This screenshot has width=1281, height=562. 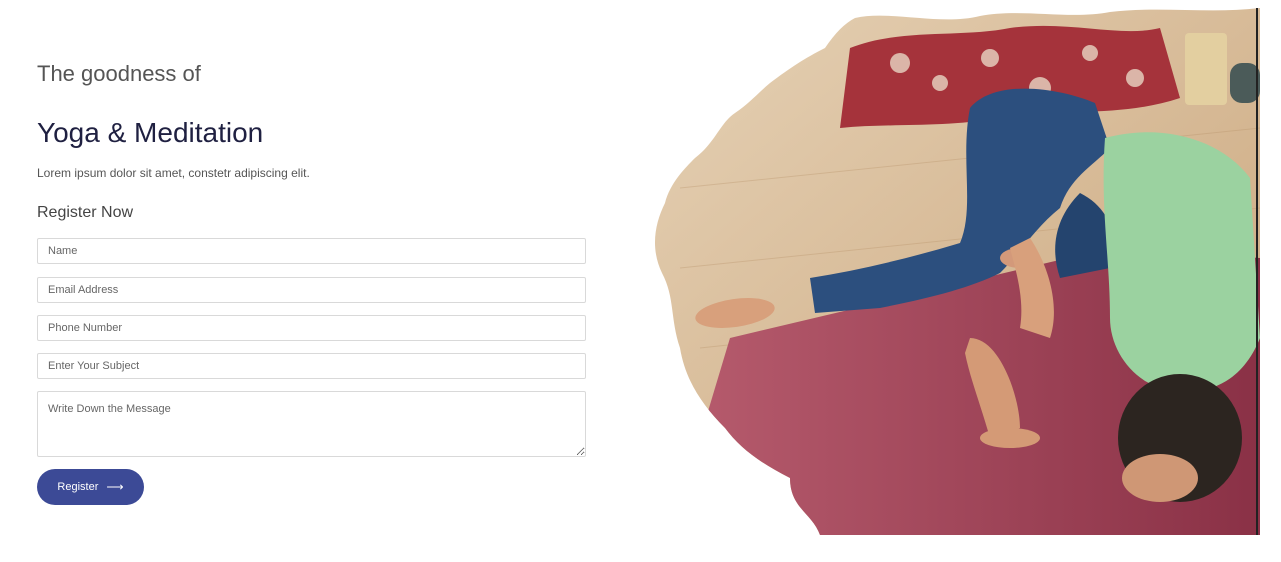 What do you see at coordinates (1257, 271) in the screenshot?
I see `scrollbar-edge` at bounding box center [1257, 271].